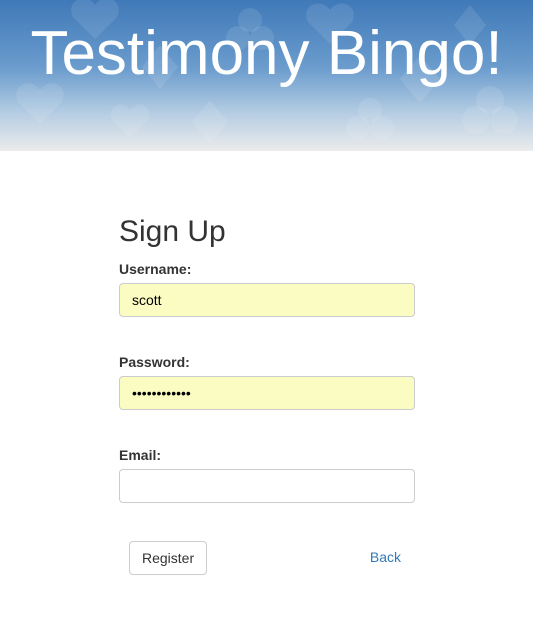  I want to click on page-title: Testimony Bingo!, so click(266, 53).